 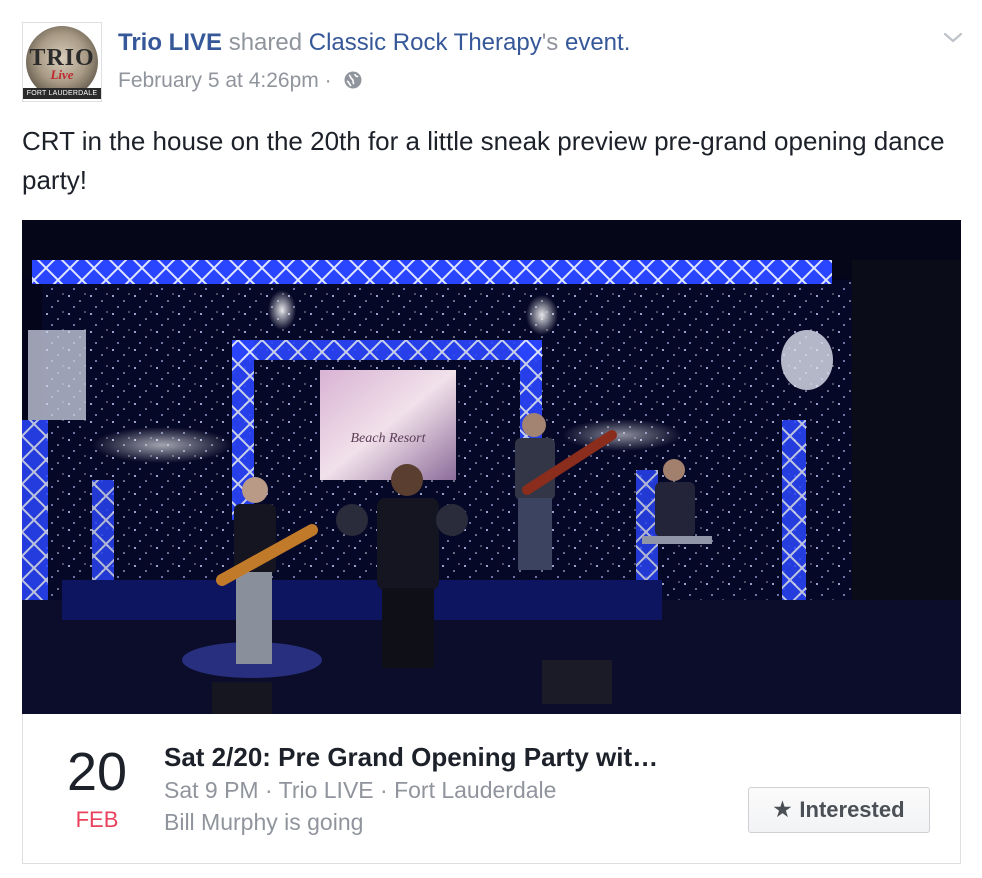 I want to click on chevron-down-icon, so click(x=953, y=37).